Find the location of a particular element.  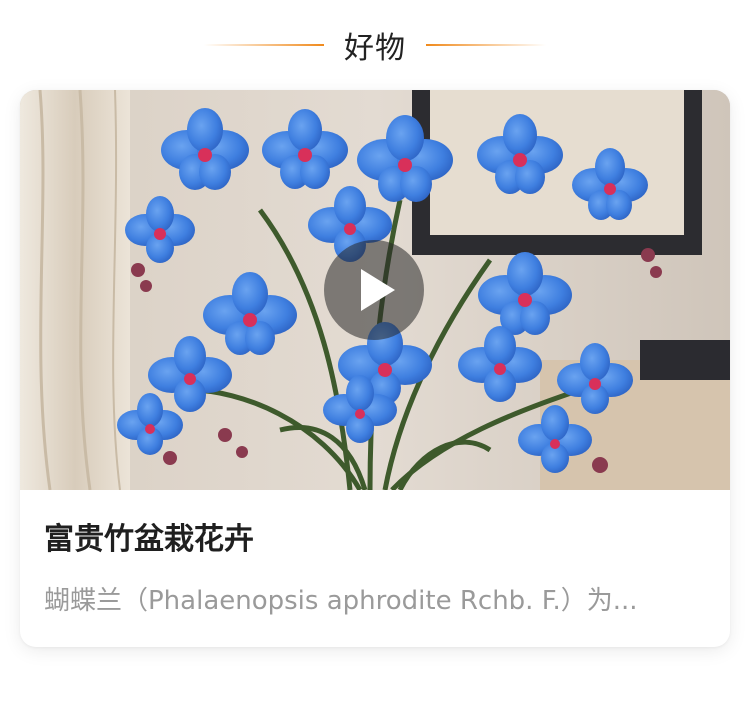

section-title: 好物 is located at coordinates (375, 48).